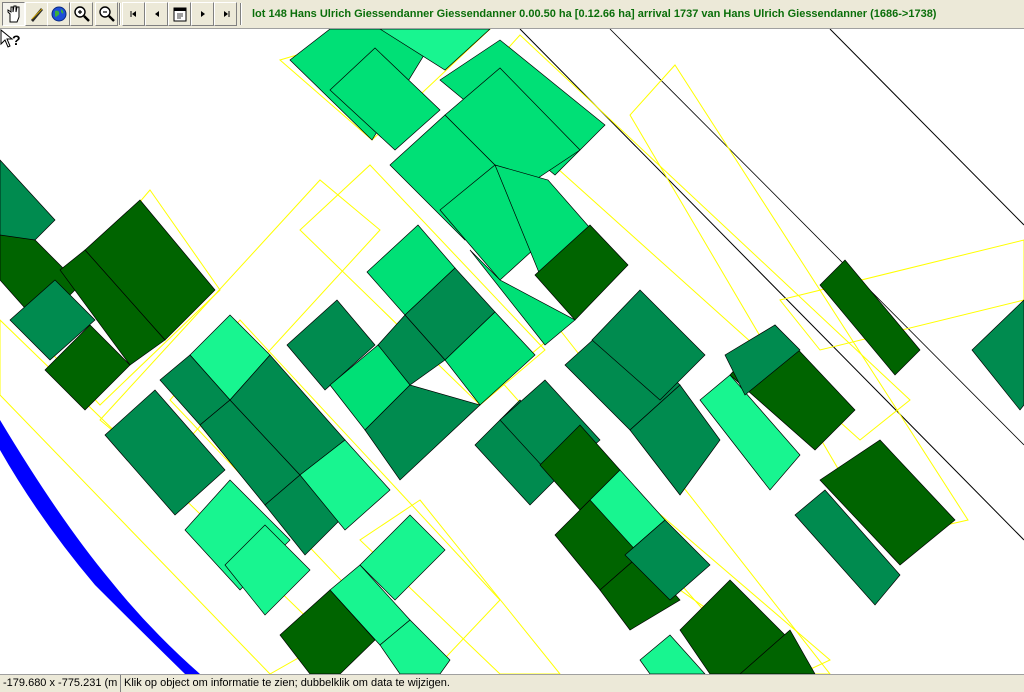 This screenshot has width=1024, height=692. I want to click on calendar-icon, so click(179, 14).